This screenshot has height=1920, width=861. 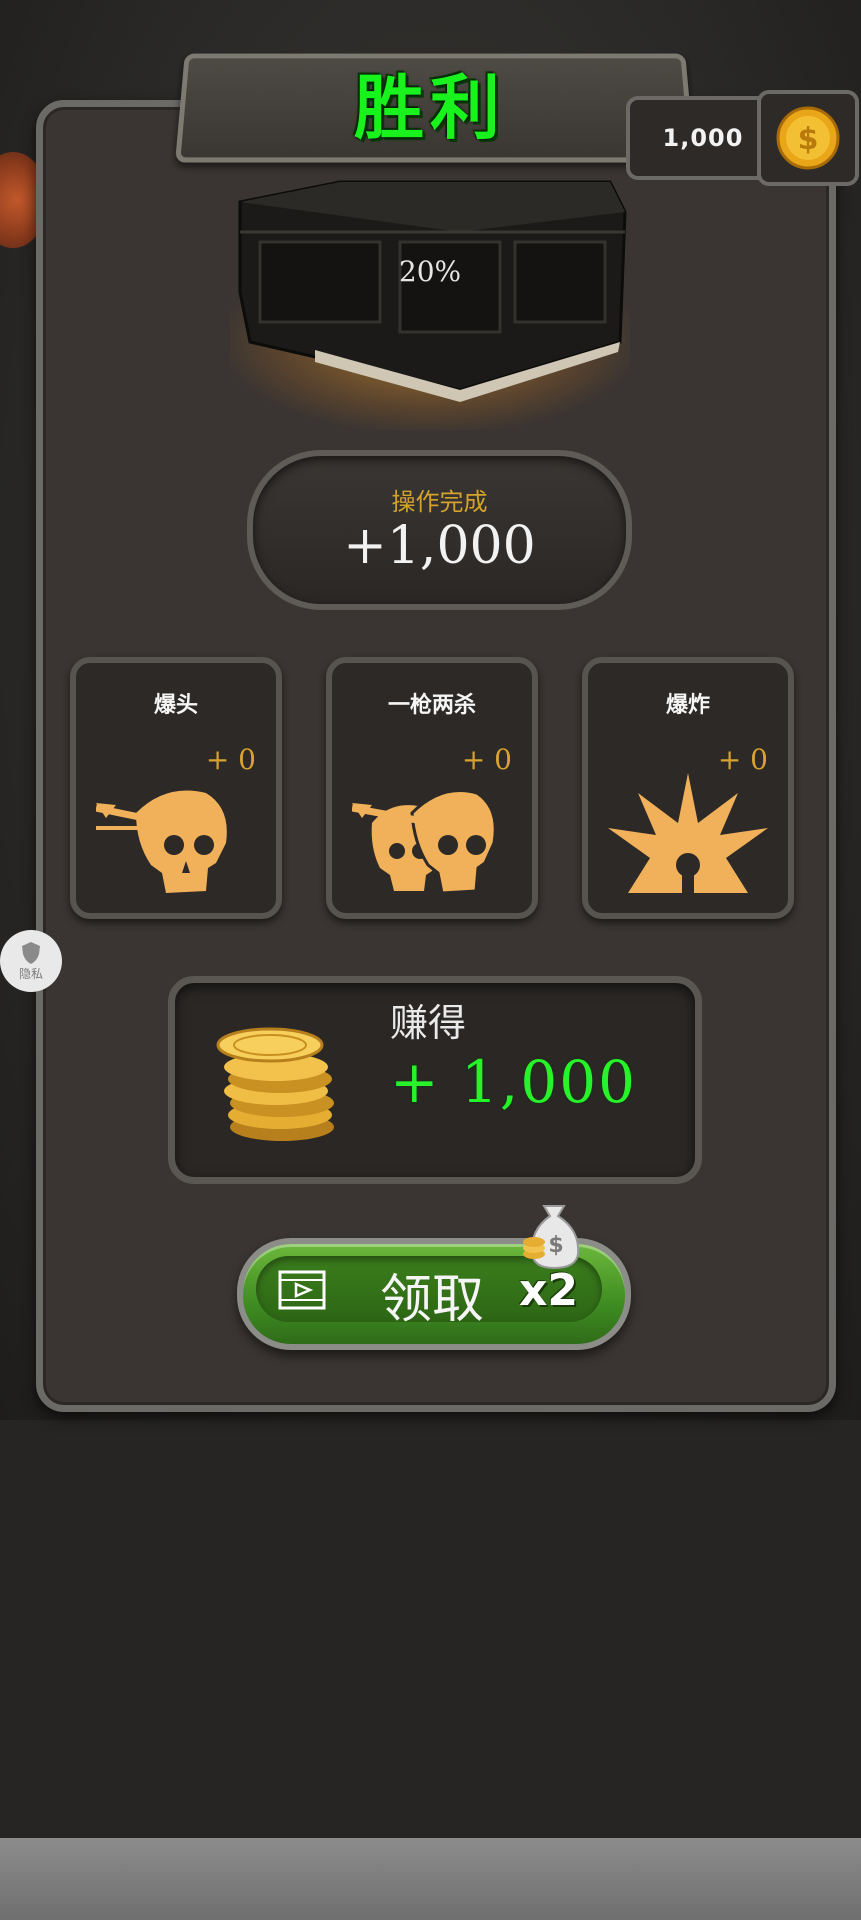 What do you see at coordinates (161, 841) in the screenshot?
I see `headshot-skull-icon` at bounding box center [161, 841].